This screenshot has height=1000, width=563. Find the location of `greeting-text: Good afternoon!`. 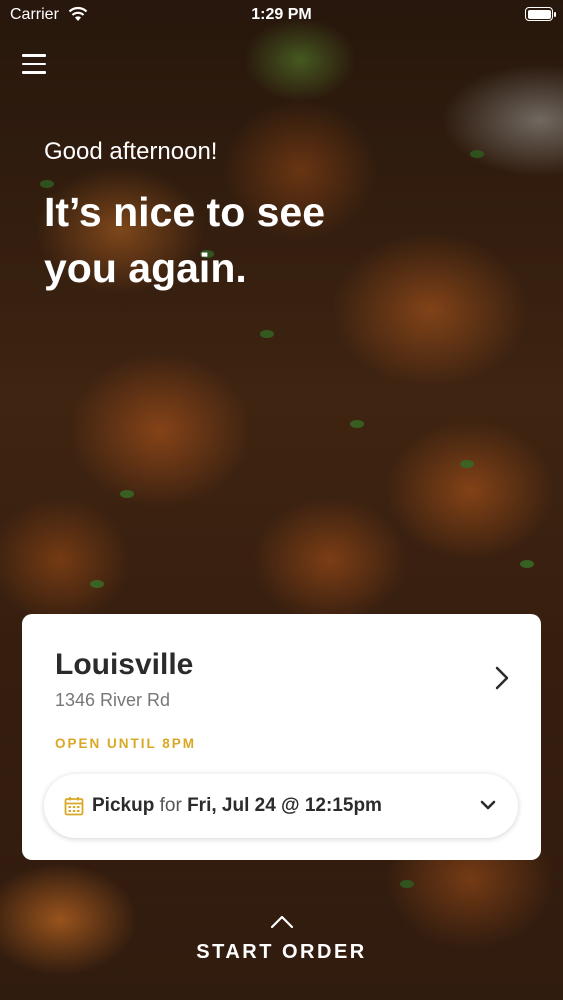

greeting-text: Good afternoon! is located at coordinates (131, 151).